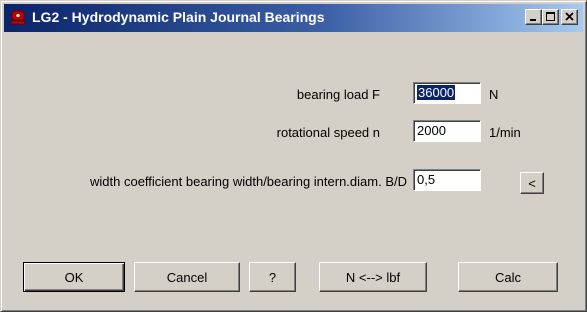  Describe the element at coordinates (18, 18) in the screenshot. I see `bearing-icon` at that location.